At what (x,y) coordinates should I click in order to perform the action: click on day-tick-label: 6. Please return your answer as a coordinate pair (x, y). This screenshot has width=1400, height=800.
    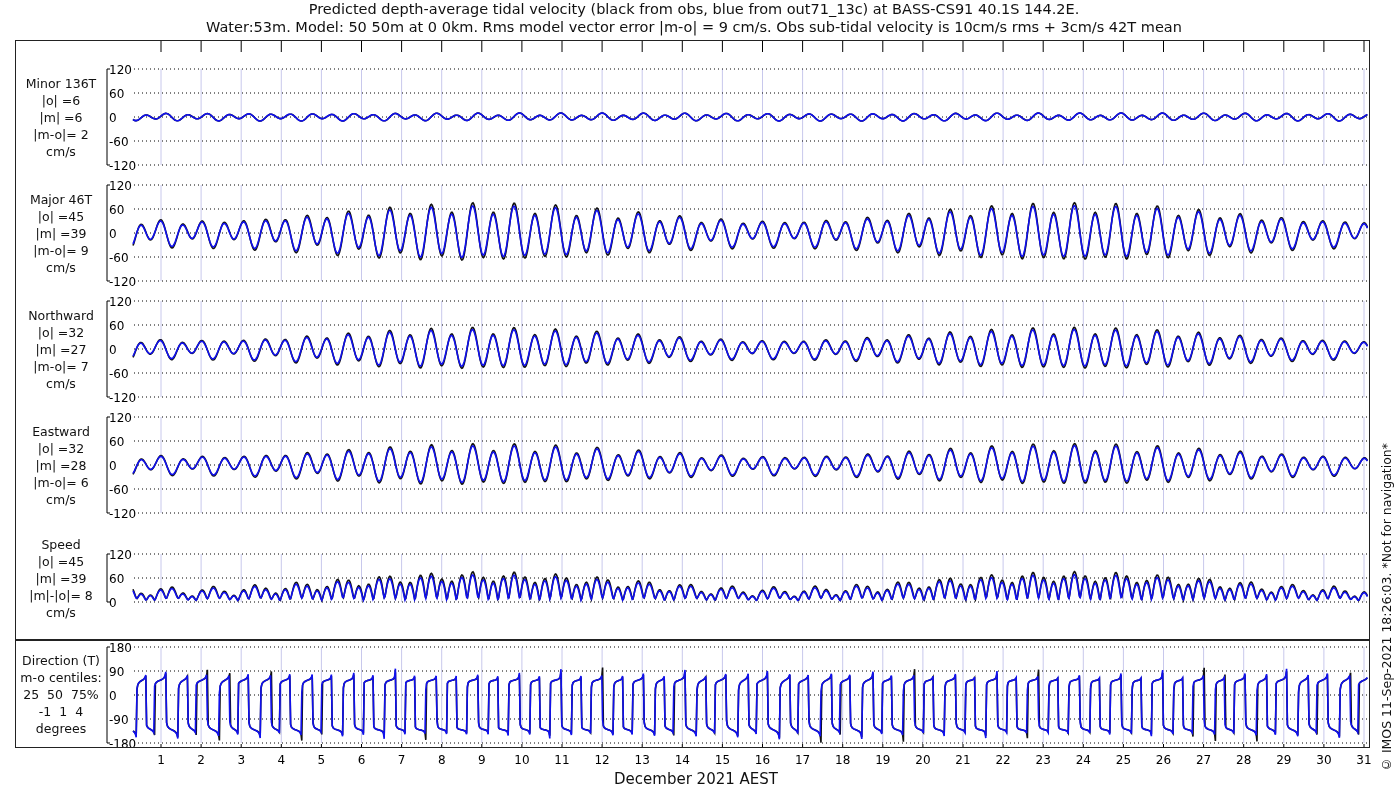
    Looking at the image, I should click on (361, 760).